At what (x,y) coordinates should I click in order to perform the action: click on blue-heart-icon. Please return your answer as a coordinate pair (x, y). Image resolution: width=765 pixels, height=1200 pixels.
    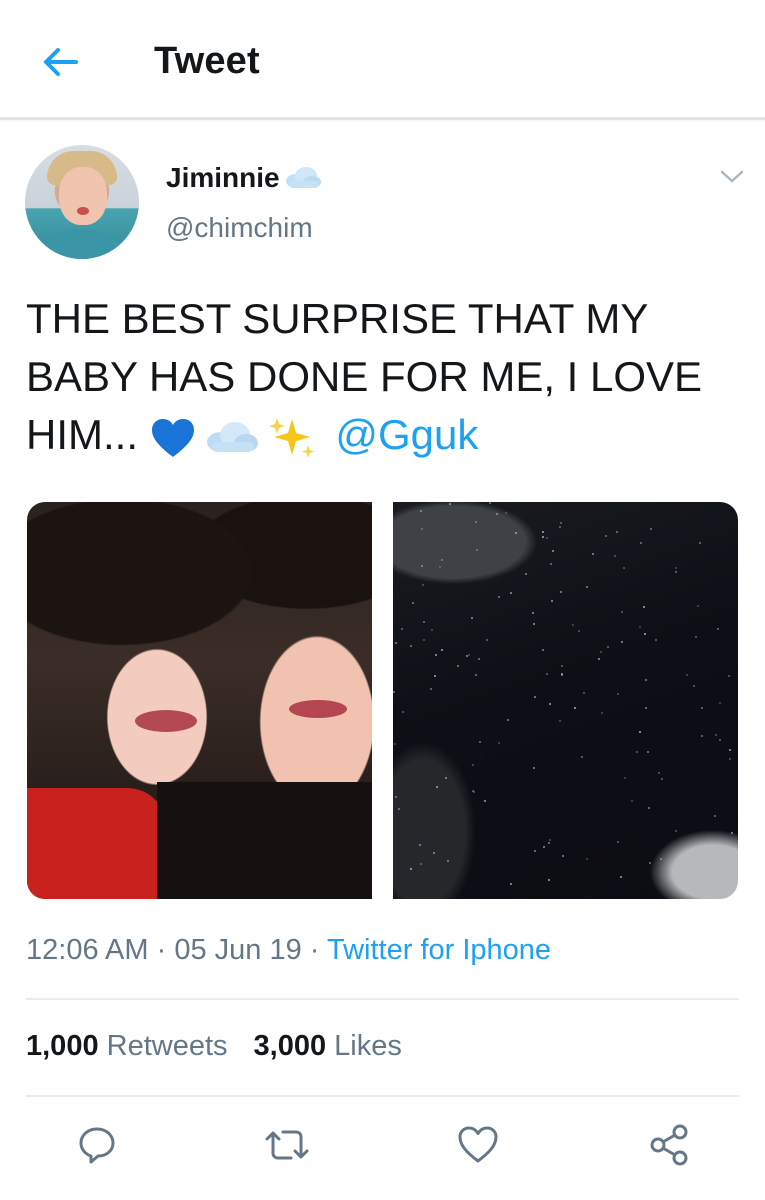
    Looking at the image, I should click on (172, 437).